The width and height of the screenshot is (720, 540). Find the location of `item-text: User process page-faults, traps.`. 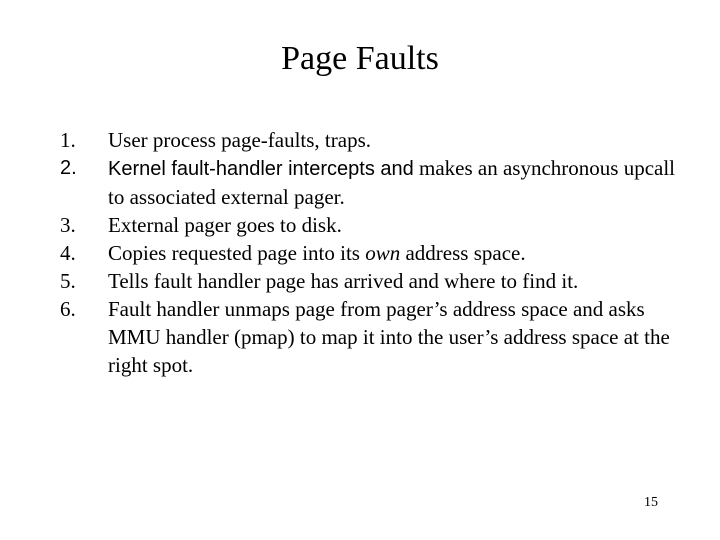

item-text: User process page-faults, traps. is located at coordinates (239, 140).